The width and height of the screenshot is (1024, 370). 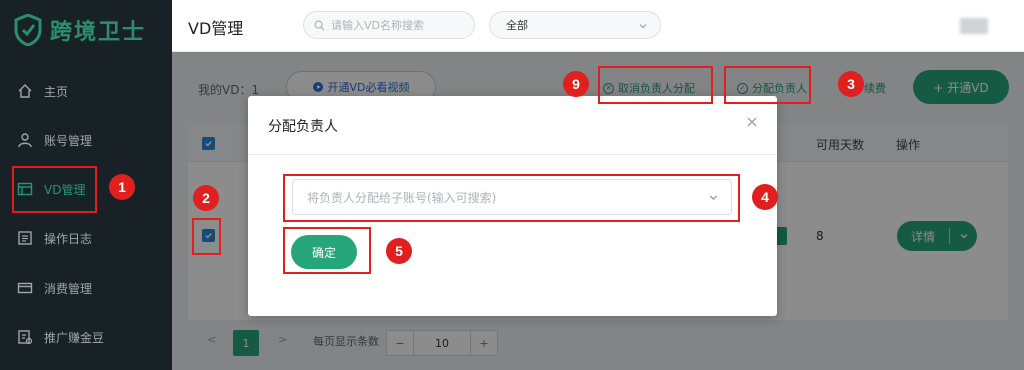 What do you see at coordinates (216, 28) in the screenshot?
I see `page-title: VD管理` at bounding box center [216, 28].